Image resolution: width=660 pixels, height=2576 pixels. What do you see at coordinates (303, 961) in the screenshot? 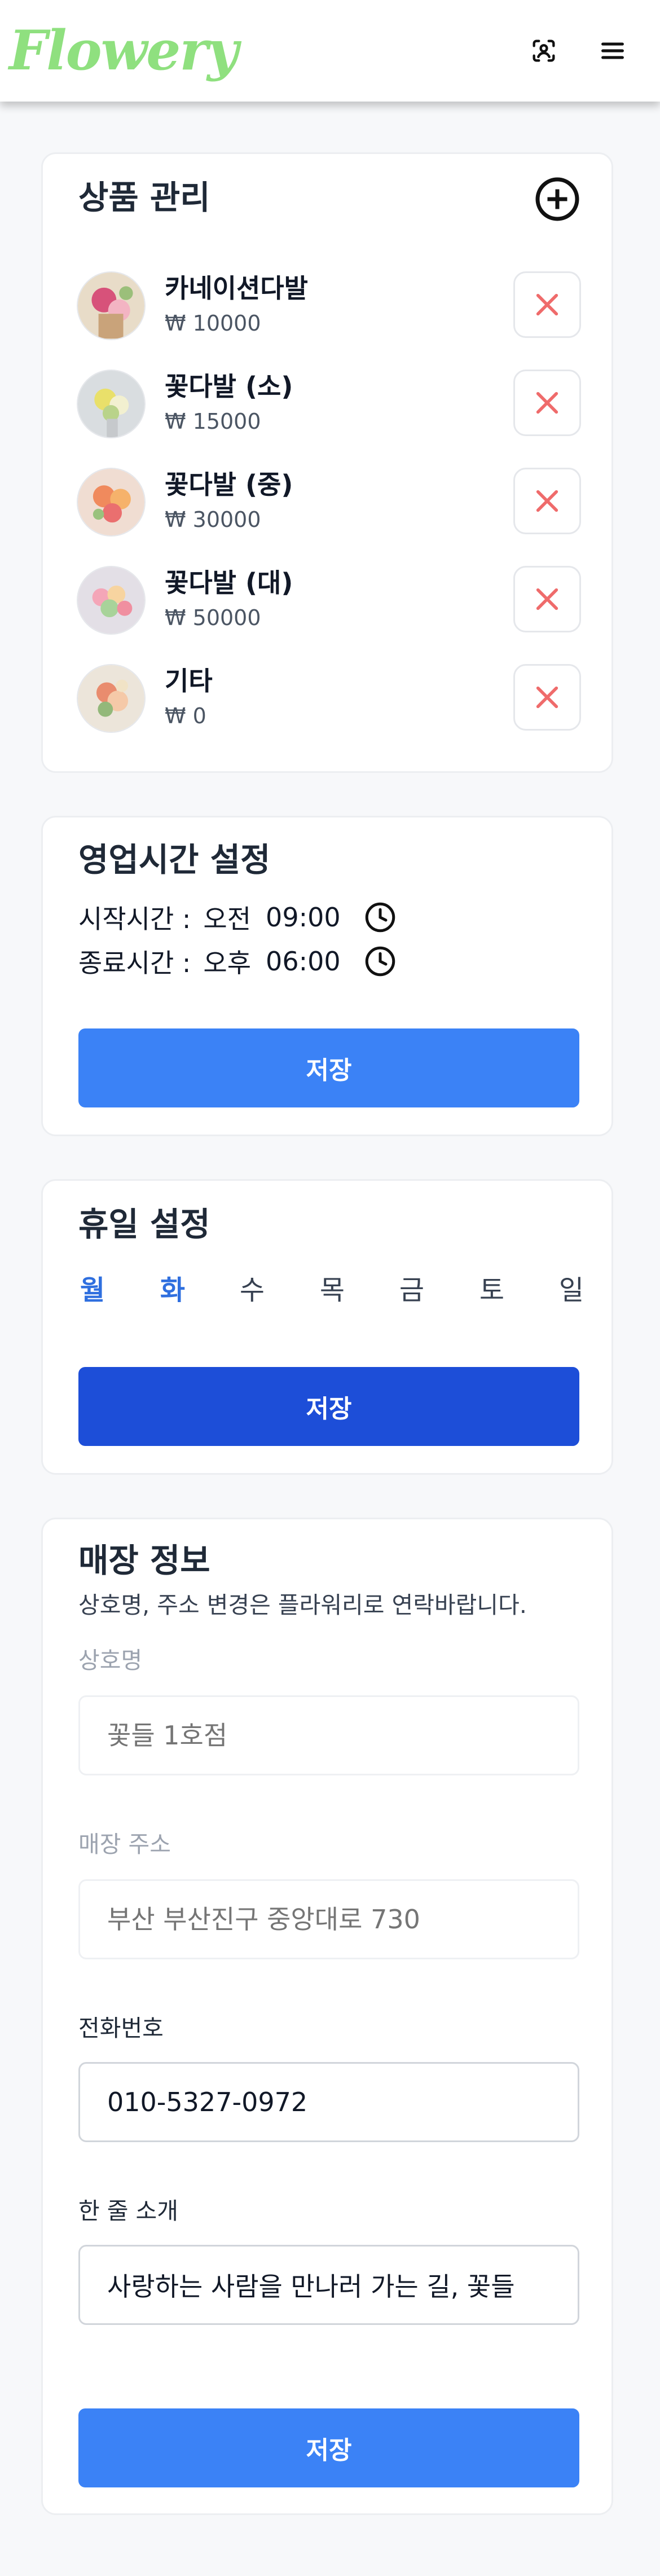
I see `end-time-value: 06:00` at bounding box center [303, 961].